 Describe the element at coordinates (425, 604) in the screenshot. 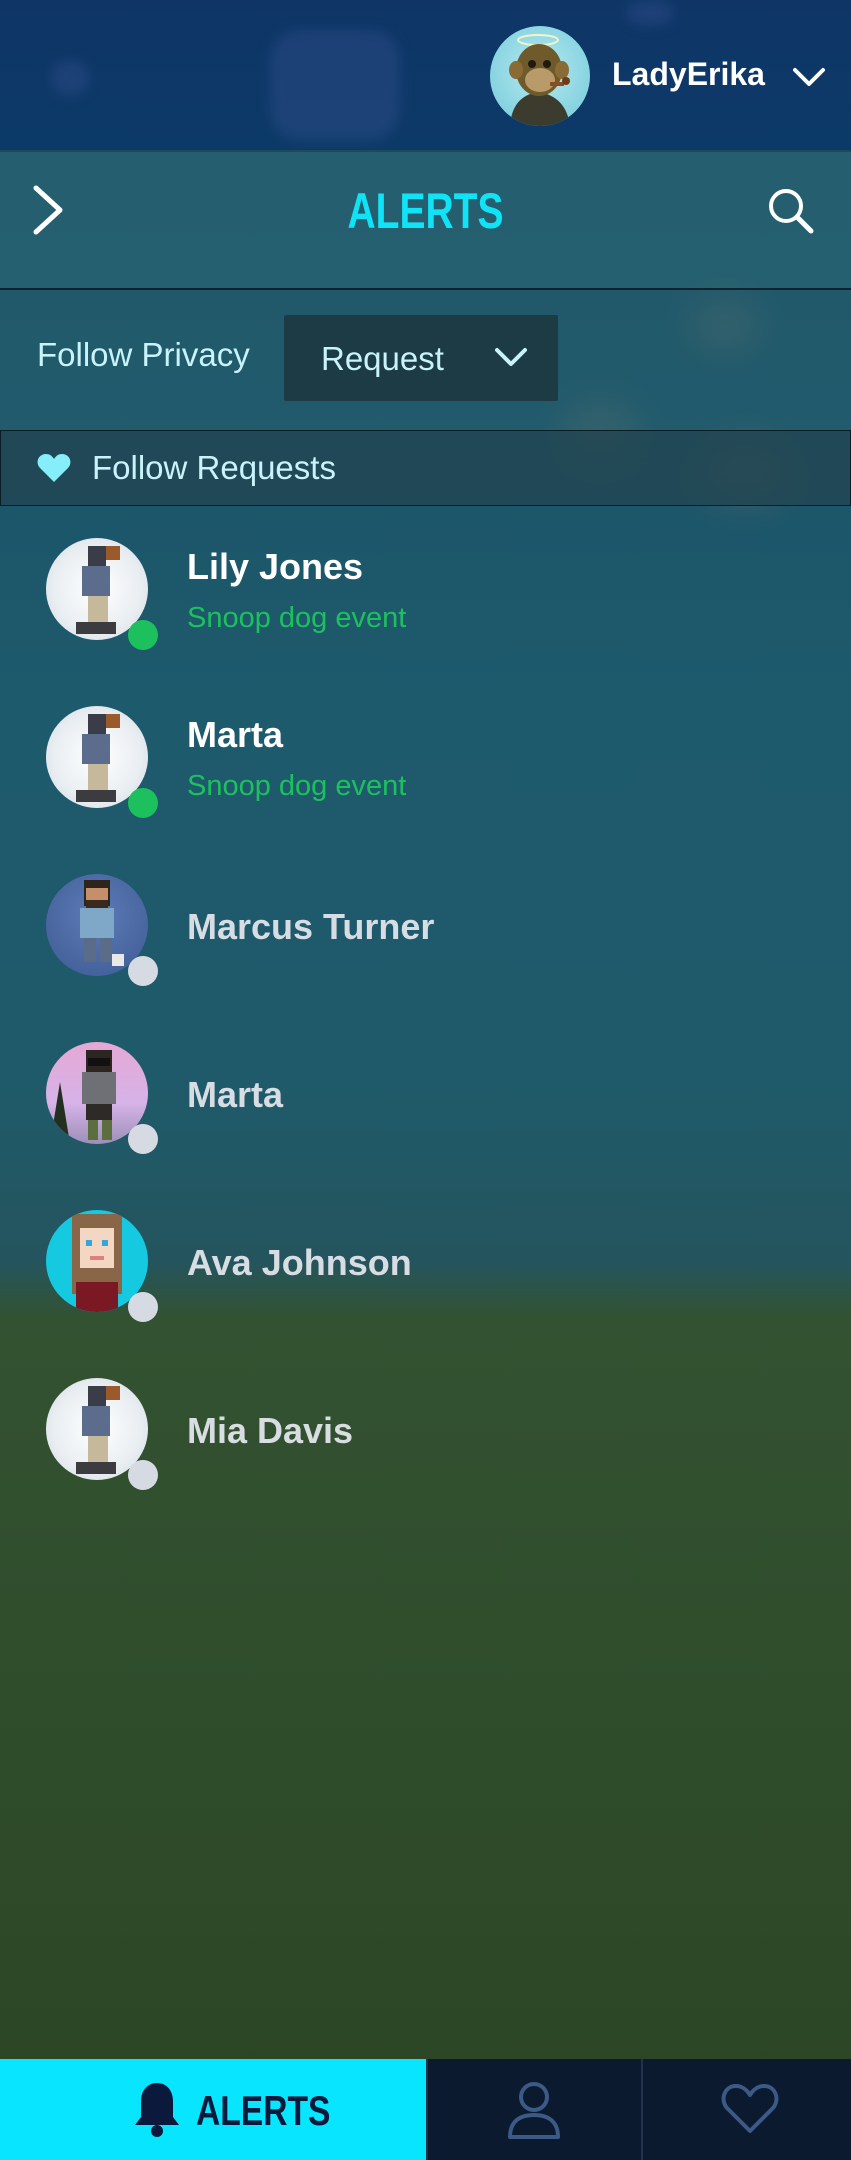

I see `list-item: Lily Jones Snoop dog event` at that location.